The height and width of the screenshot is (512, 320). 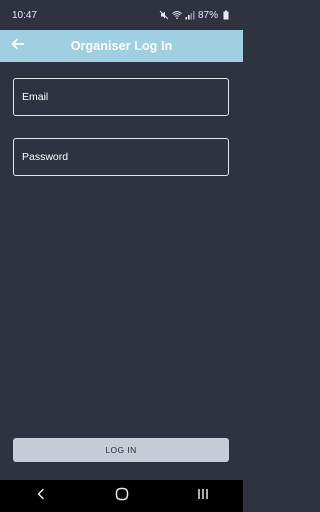 What do you see at coordinates (164, 15) in the screenshot?
I see `mute-icon` at bounding box center [164, 15].